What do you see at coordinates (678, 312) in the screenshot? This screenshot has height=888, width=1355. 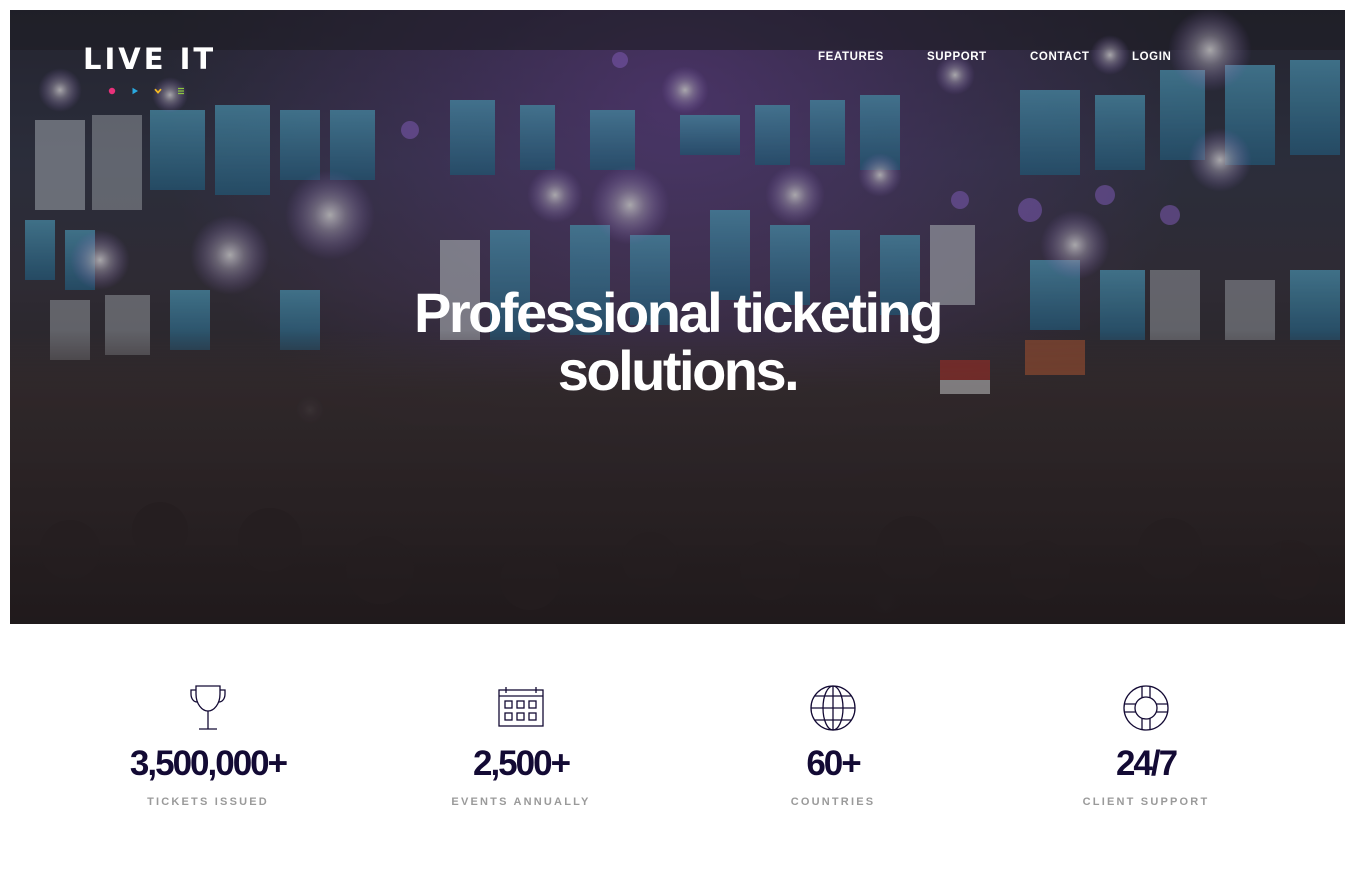 I see `hero-headline-line1: Professional ticketing` at bounding box center [678, 312].